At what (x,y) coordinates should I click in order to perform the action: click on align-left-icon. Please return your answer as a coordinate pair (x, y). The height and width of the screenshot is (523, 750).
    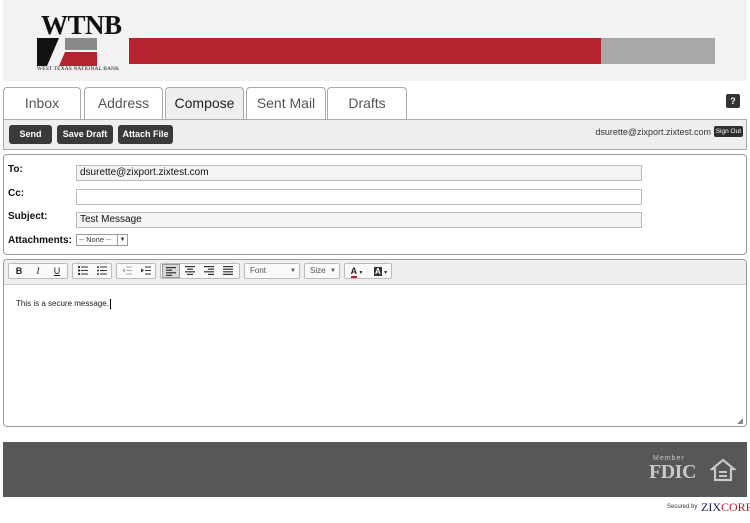
    Looking at the image, I should click on (171, 271).